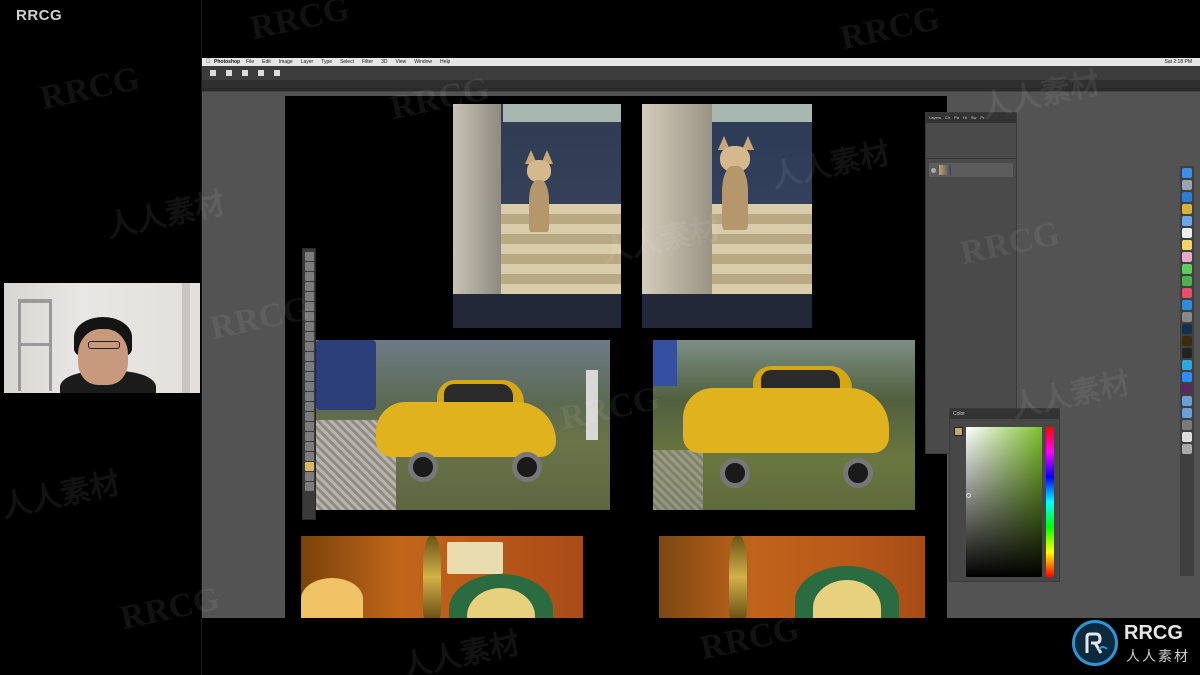  I want to click on color-swatch-current, so click(958, 431).